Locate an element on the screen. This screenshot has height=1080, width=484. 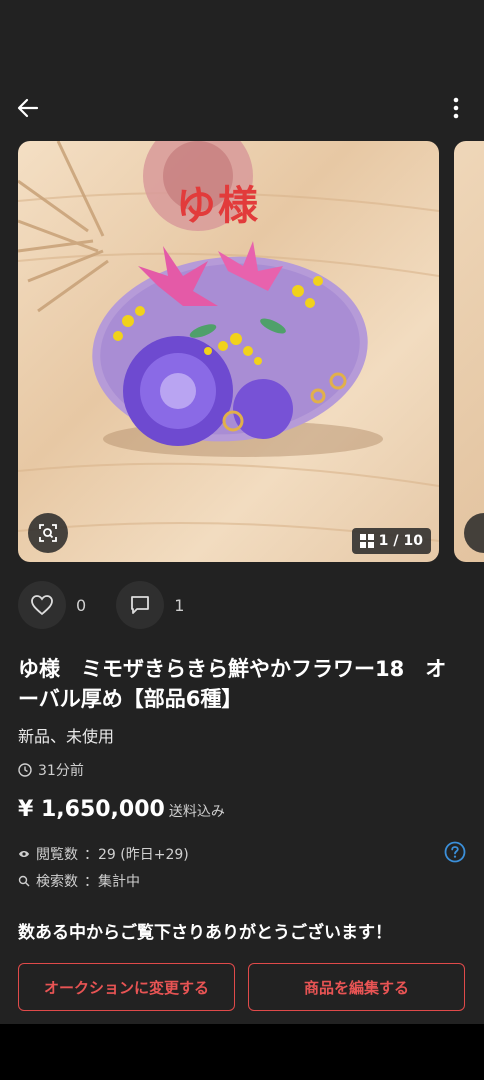
clock-icon is located at coordinates (25, 770).